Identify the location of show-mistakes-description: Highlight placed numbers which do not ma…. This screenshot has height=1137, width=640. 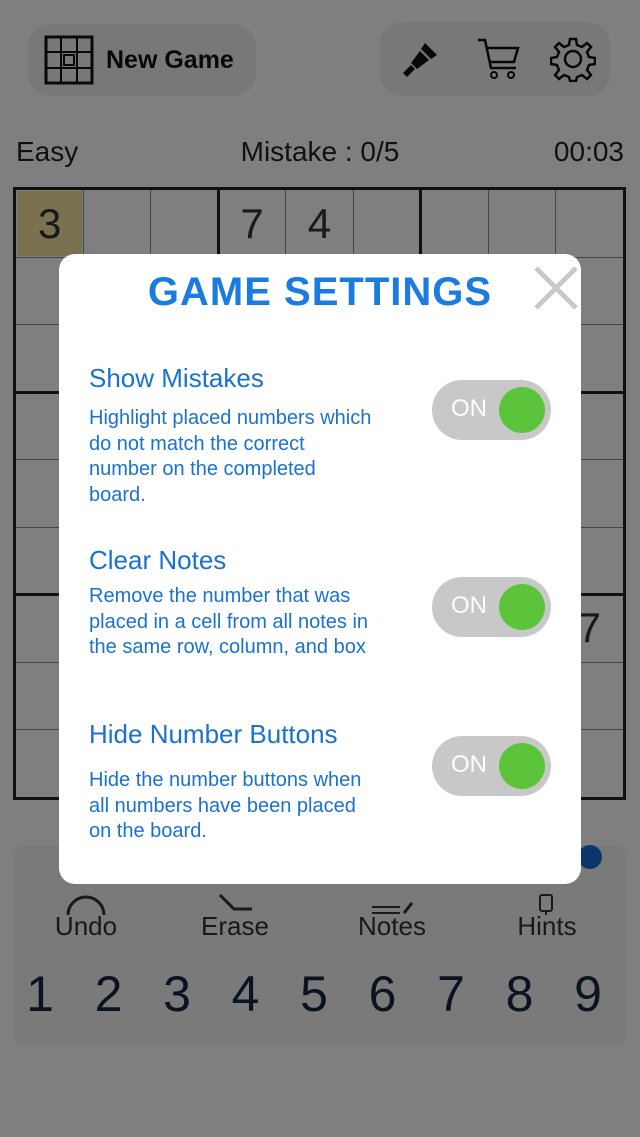
(230, 456).